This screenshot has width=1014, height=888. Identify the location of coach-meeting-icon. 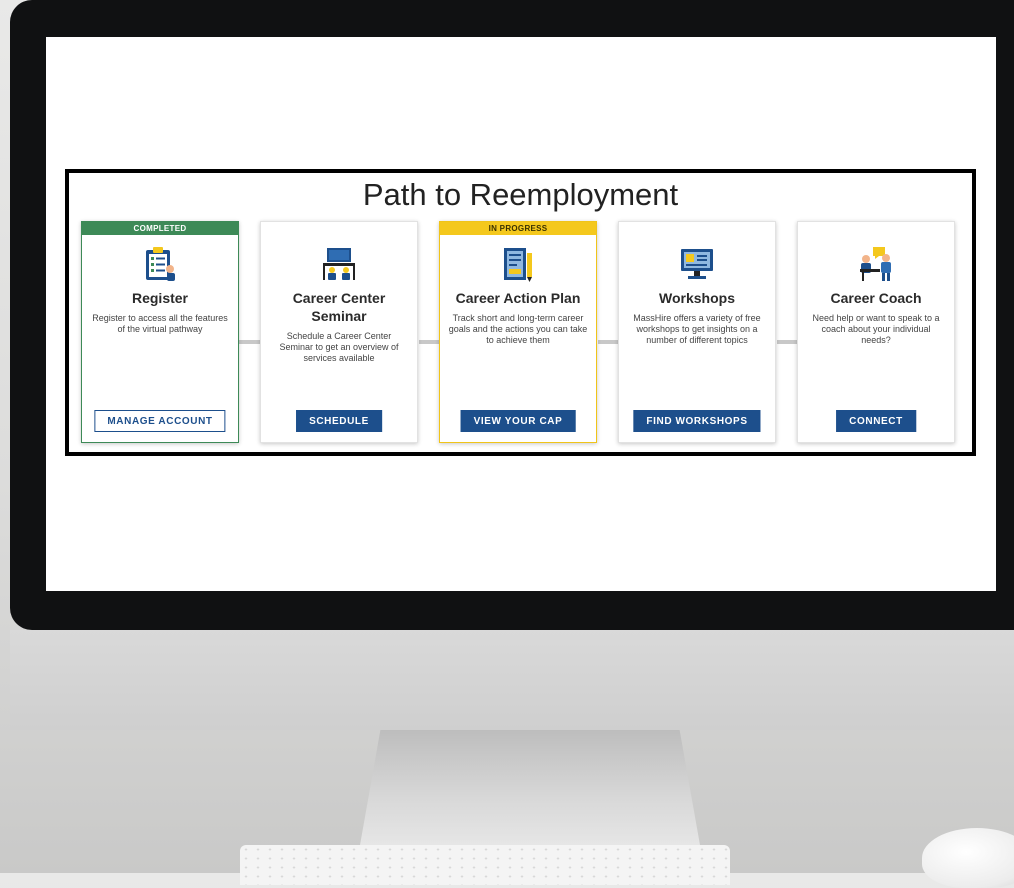
(875, 264).